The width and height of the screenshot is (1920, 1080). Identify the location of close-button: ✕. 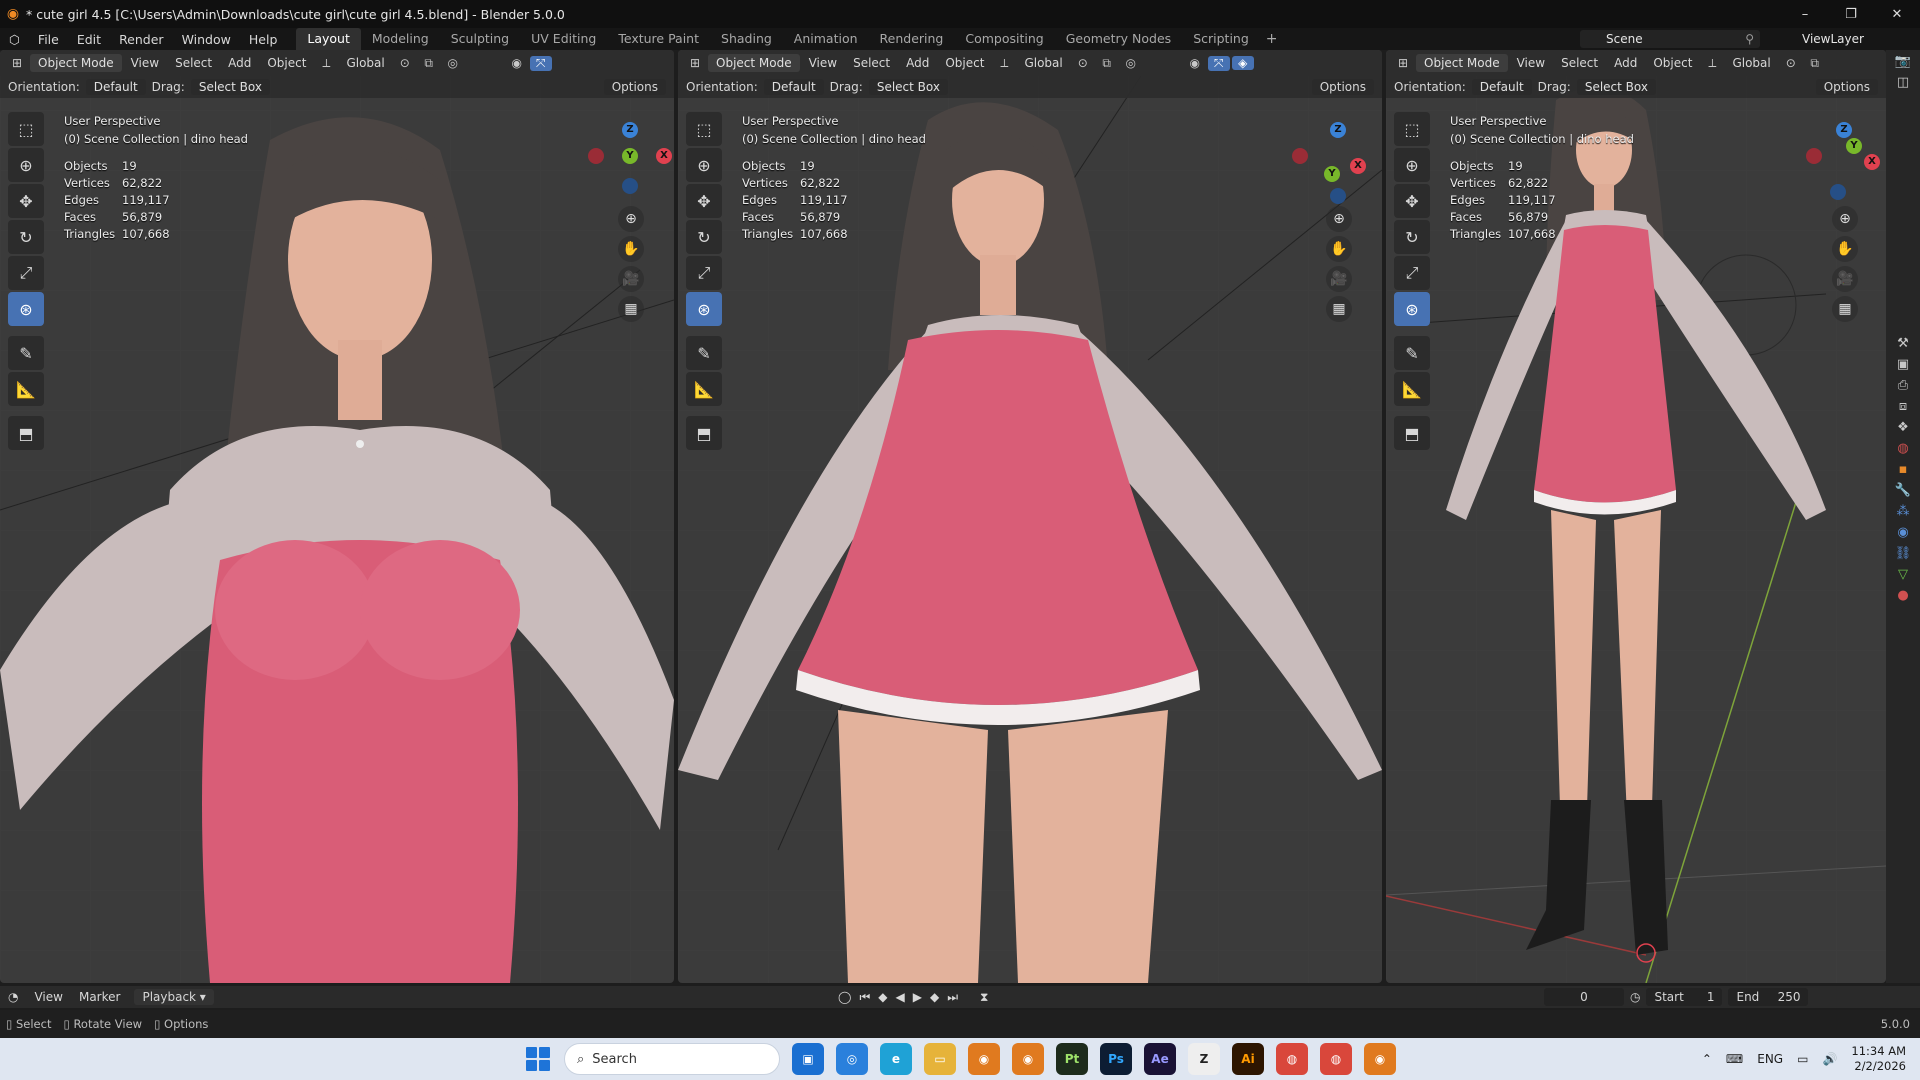
(1897, 14).